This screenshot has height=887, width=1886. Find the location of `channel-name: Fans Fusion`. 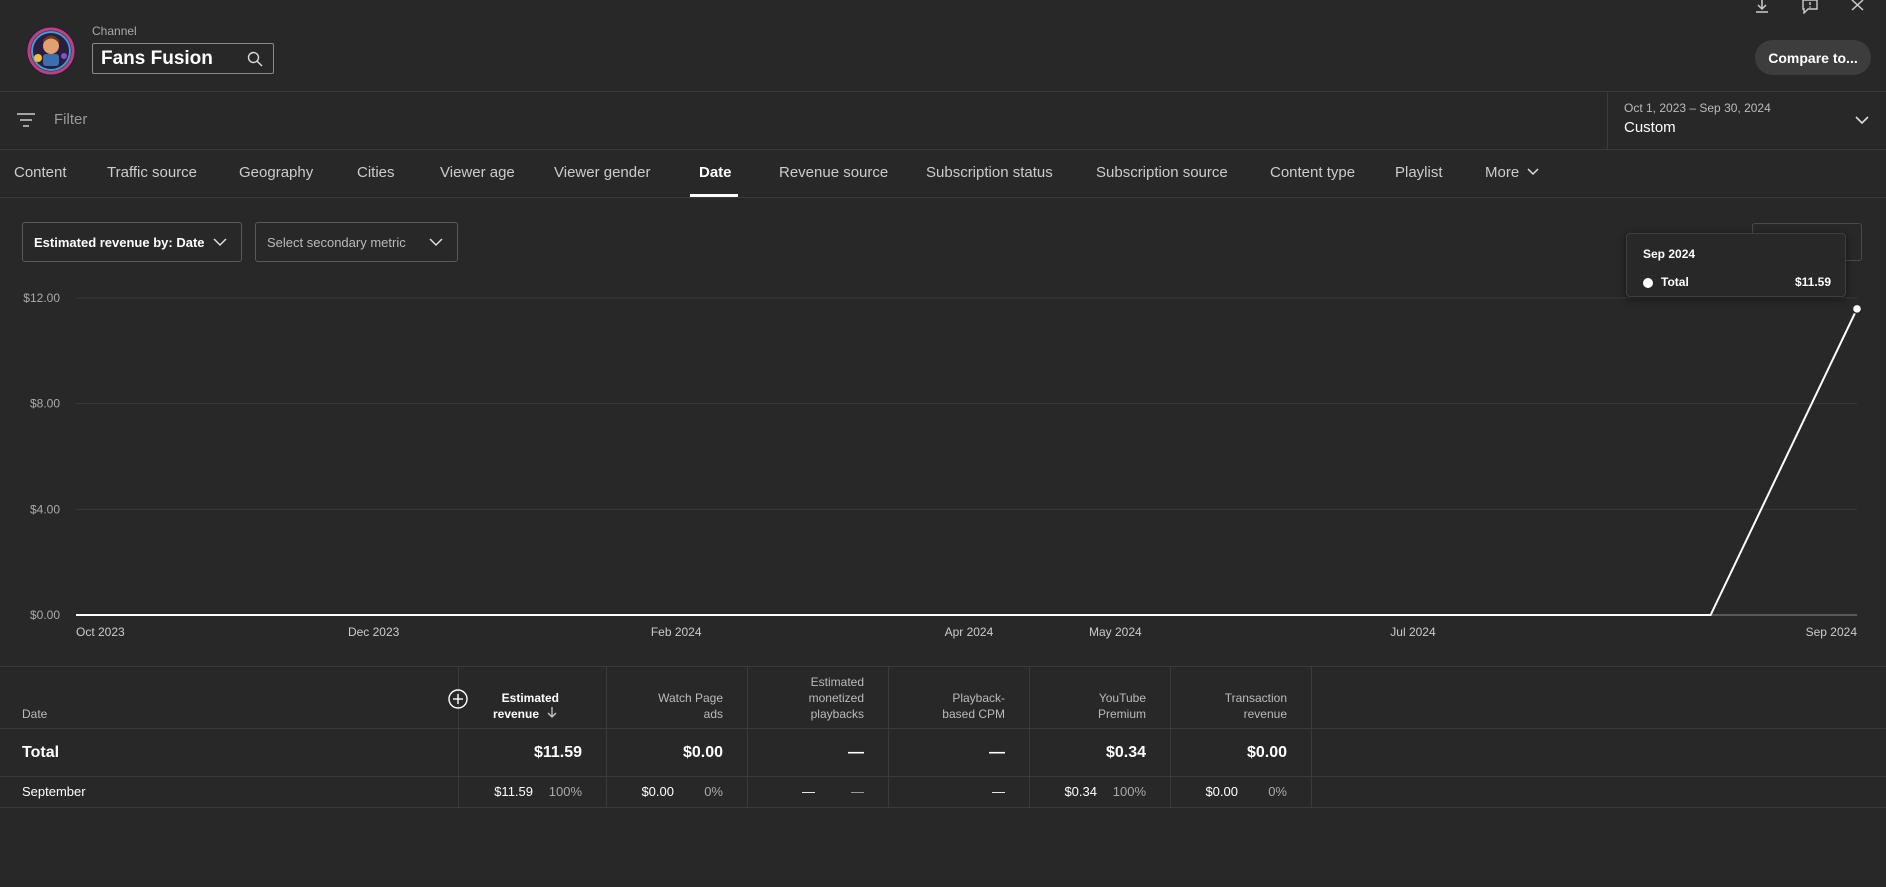

channel-name: Fans Fusion is located at coordinates (157, 58).